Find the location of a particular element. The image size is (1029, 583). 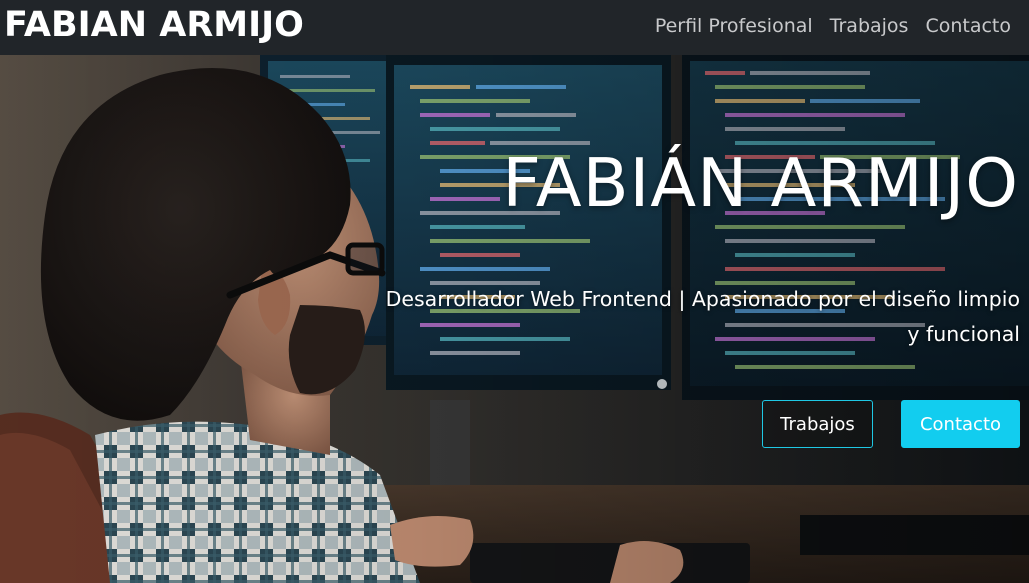

nav-link-trabajos: Trabajos is located at coordinates (869, 26).